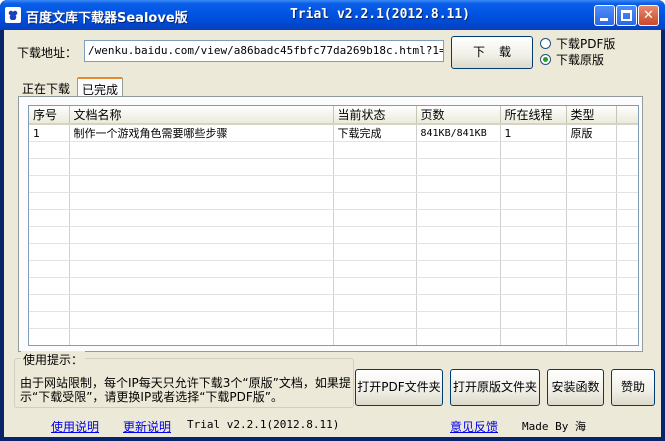 Image resolution: width=665 pixels, height=441 pixels. Describe the element at coordinates (375, 133) in the screenshot. I see `cell-status: 下载完成` at that location.